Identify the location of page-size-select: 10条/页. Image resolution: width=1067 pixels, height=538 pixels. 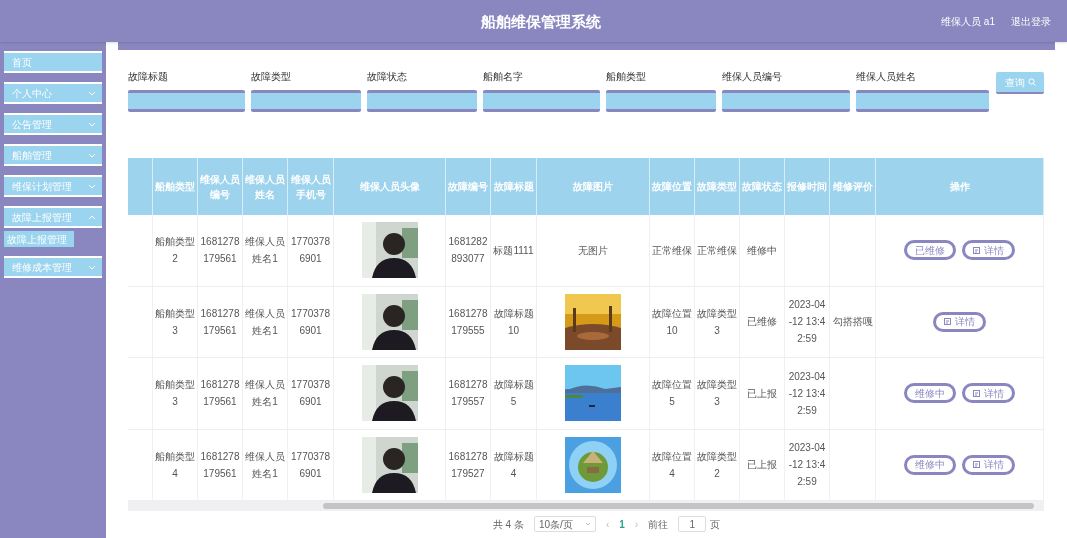
(564, 524).